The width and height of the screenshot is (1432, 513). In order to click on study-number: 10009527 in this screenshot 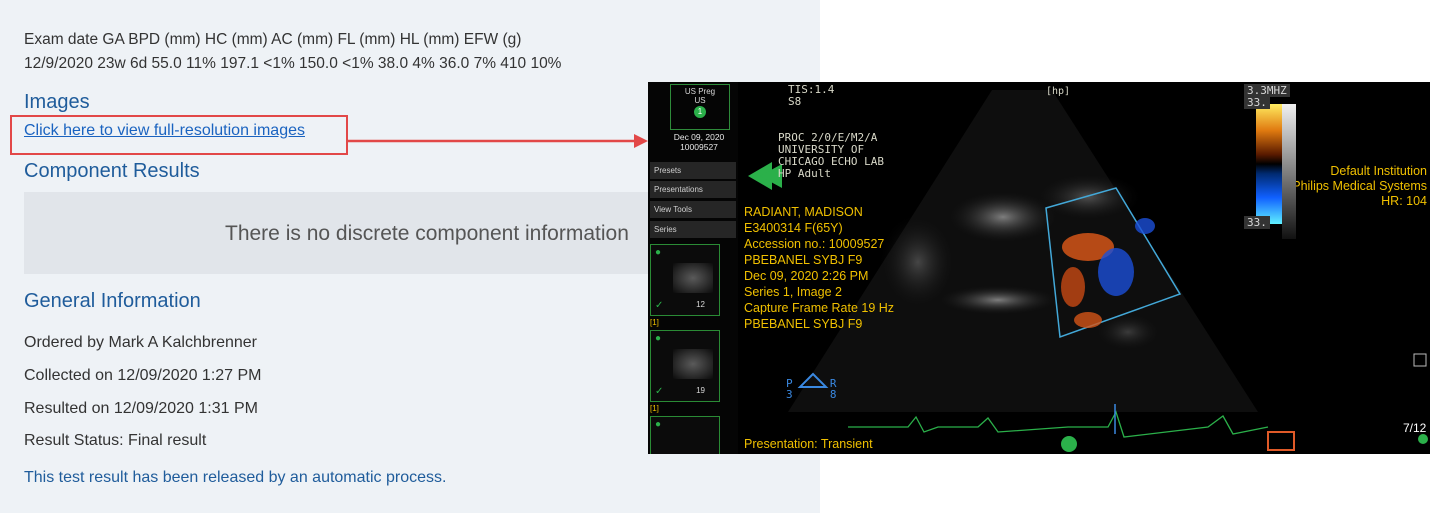, I will do `click(699, 147)`.